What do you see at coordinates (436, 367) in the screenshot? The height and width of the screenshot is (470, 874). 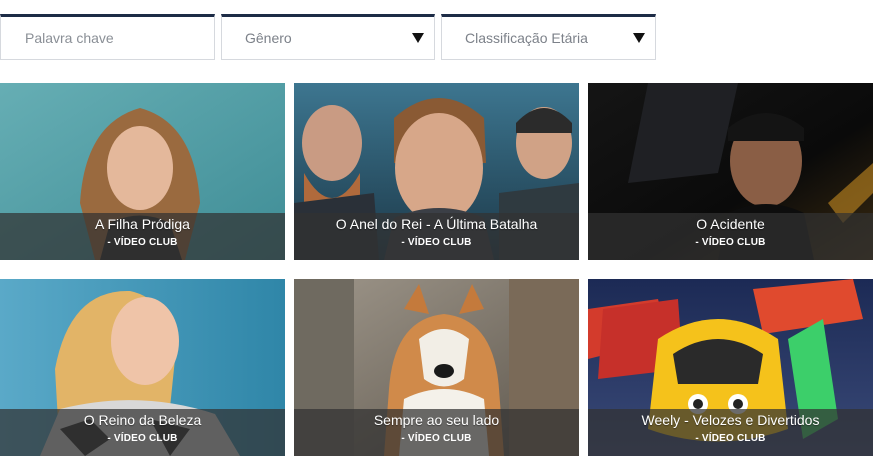 I see `movie-card: Sempre ao seu lado - VÍDEO CLUB` at bounding box center [436, 367].